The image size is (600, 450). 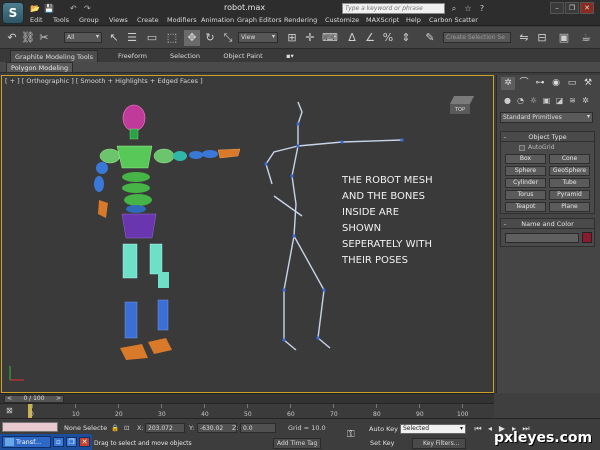 I want to click on viewcube: TOP, so click(x=462, y=105).